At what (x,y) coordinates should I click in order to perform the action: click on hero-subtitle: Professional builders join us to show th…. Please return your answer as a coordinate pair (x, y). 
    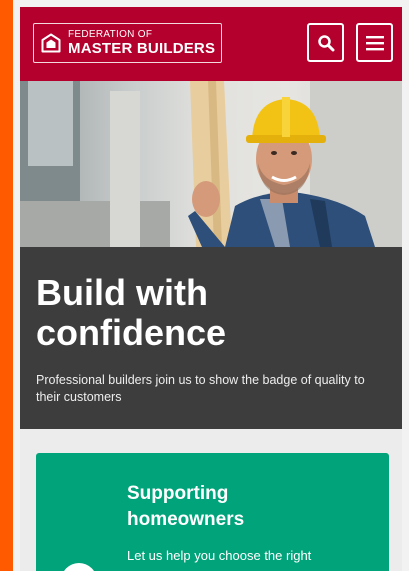
    Looking at the image, I should click on (200, 388).